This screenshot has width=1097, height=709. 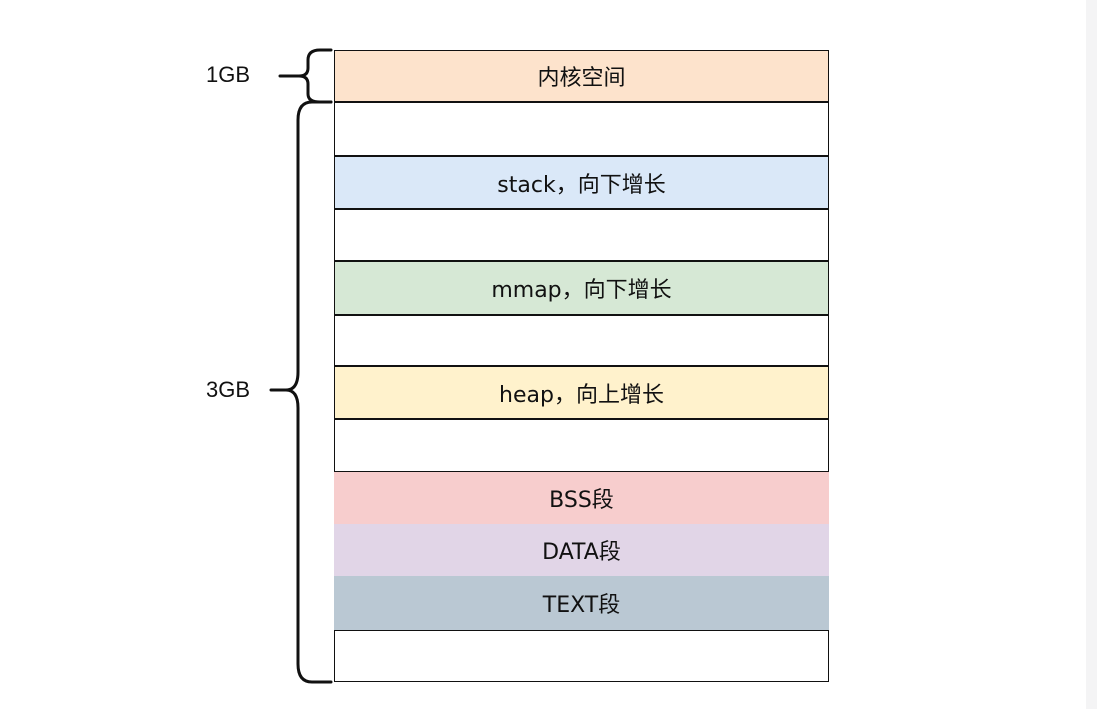 I want to click on user-brace, so click(x=301, y=392).